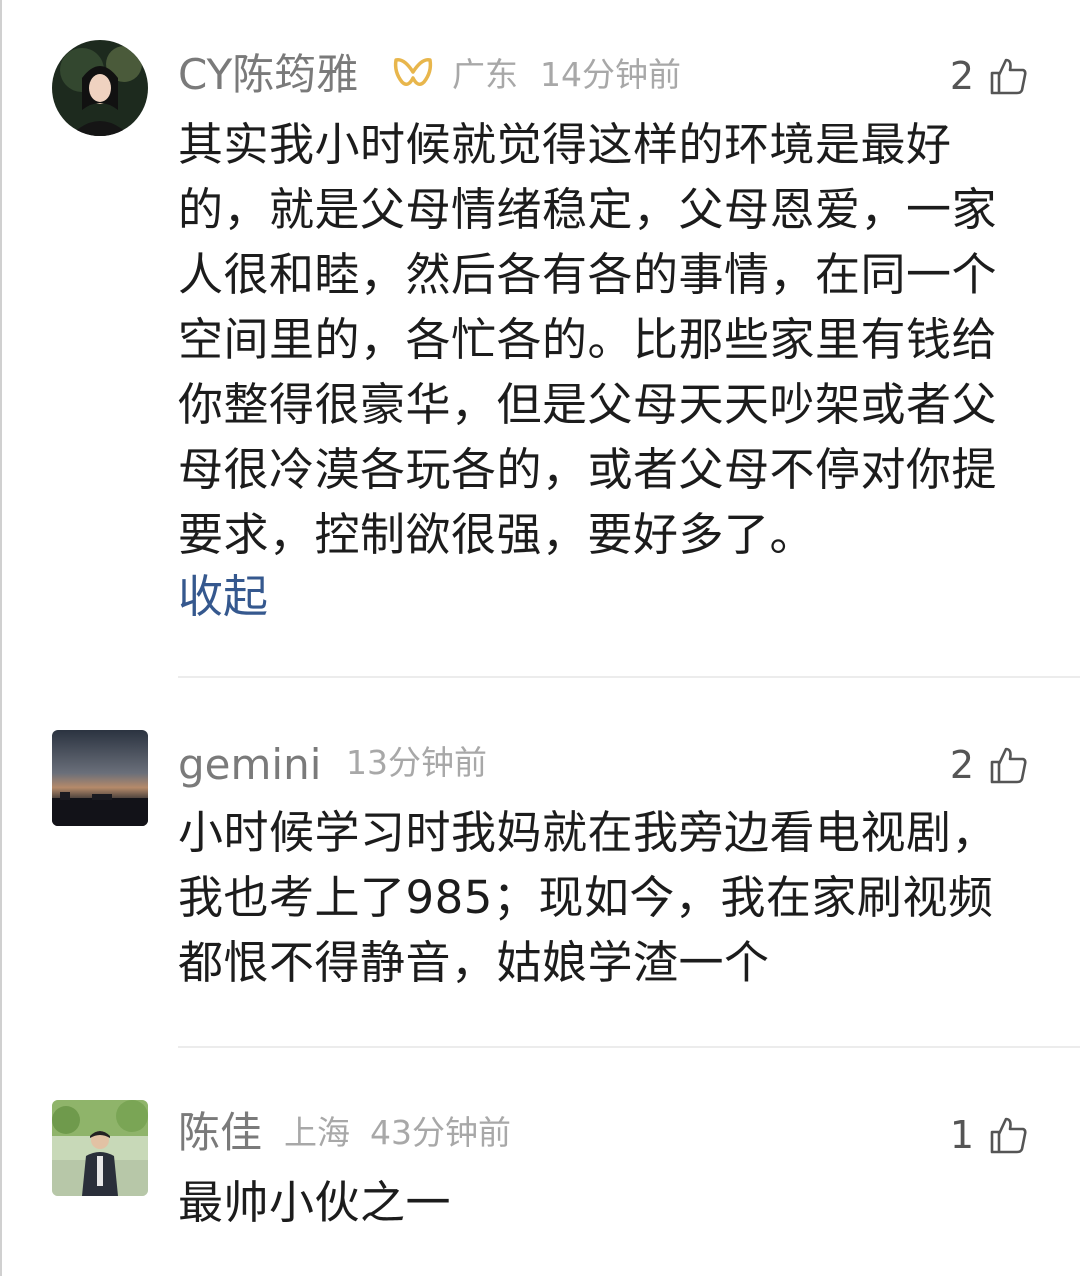 The height and width of the screenshot is (1276, 1080). Describe the element at coordinates (220, 1133) in the screenshot. I see `username: 陈佳` at that location.